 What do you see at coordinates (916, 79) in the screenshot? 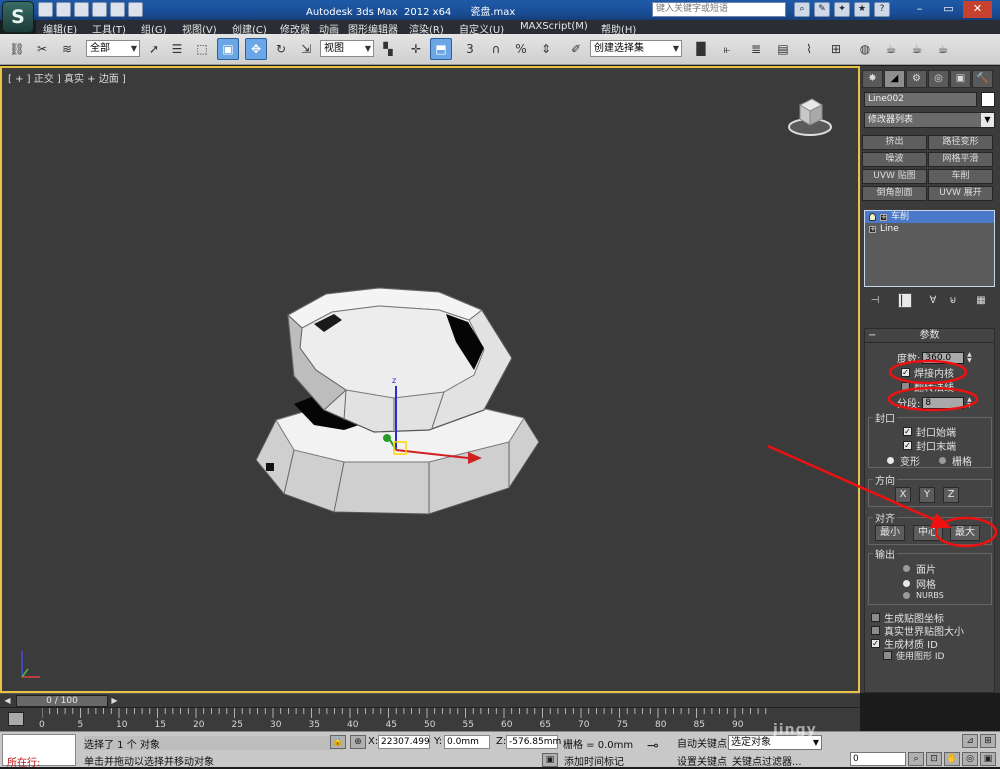
I see `tab-hierarchy: ⚙` at bounding box center [916, 79].